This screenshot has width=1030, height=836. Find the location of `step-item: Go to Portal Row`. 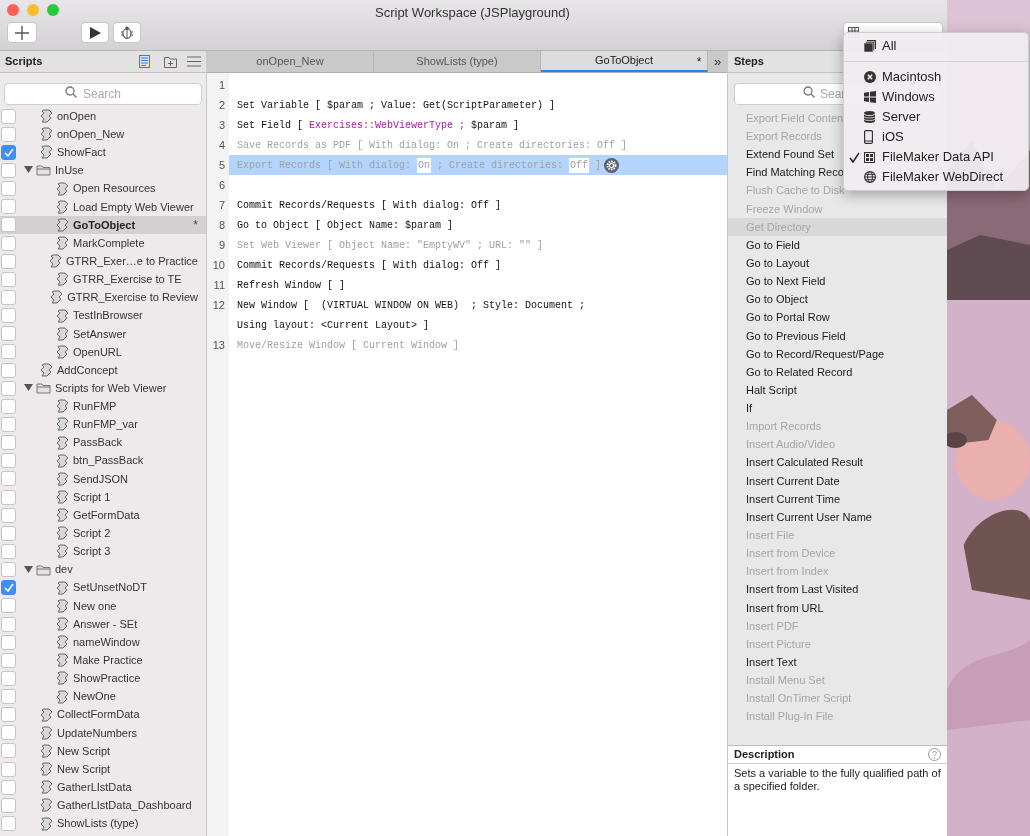

step-item: Go to Portal Row is located at coordinates (837, 317).